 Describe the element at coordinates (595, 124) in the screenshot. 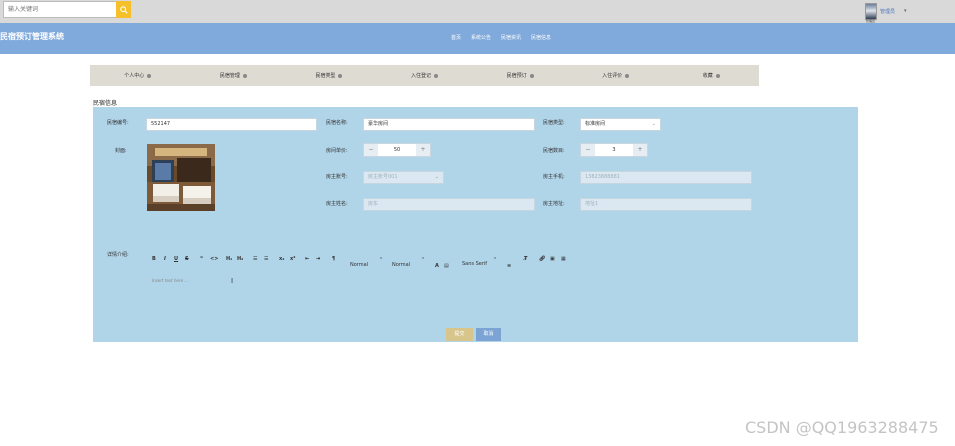

I see `type-select-value: 标准房间` at that location.